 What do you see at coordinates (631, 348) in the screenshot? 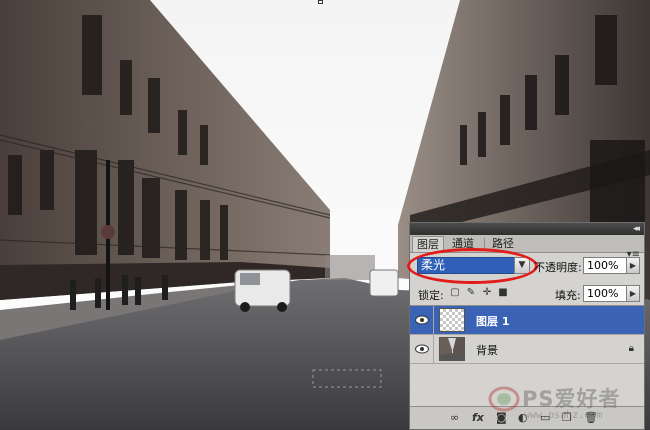
I see `lock-icon: 🔒︎` at bounding box center [631, 348].